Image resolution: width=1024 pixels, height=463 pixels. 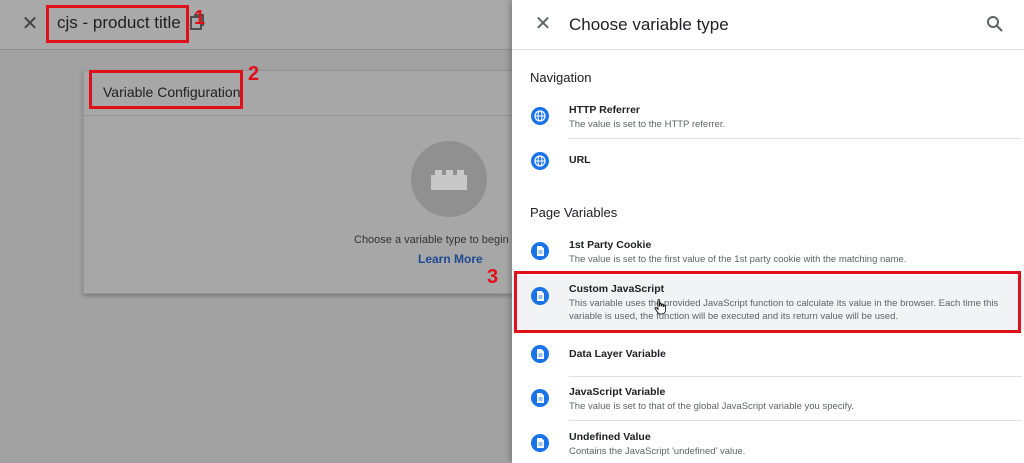 I want to click on item-name: HTTP Referrer, so click(x=604, y=110).